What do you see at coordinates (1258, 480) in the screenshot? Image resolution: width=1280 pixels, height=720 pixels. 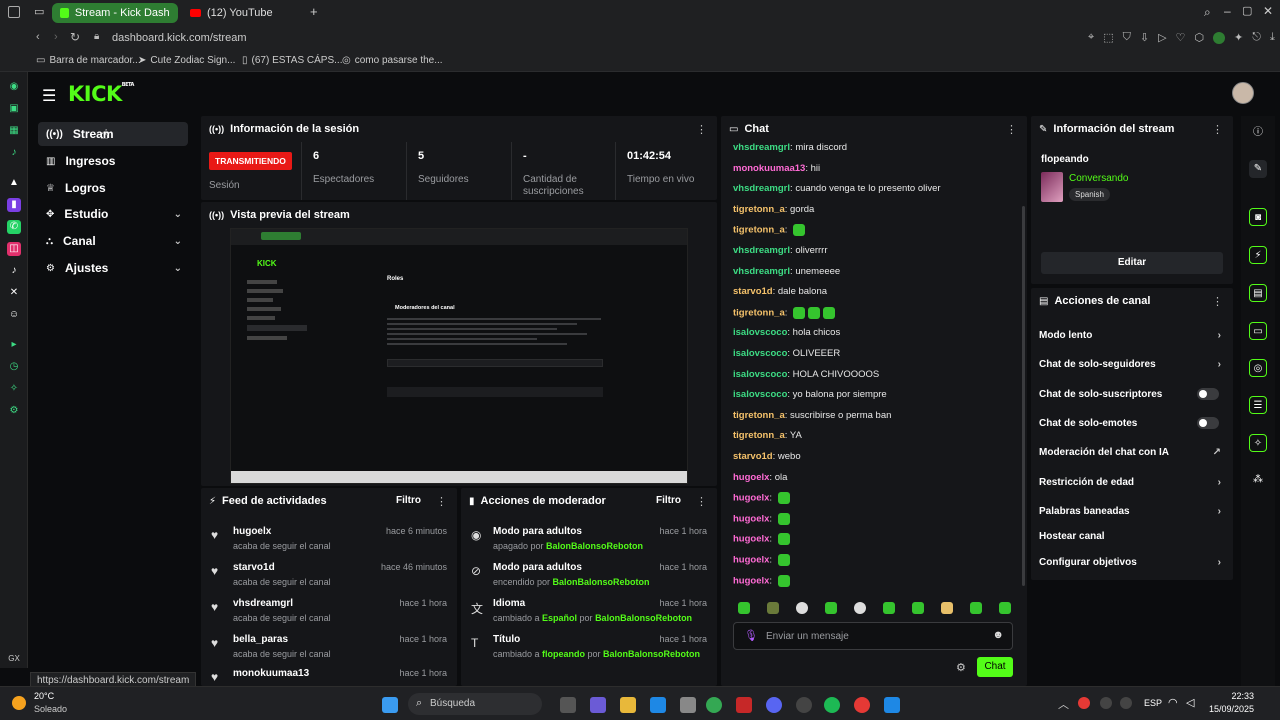 I see `share-nodes-icon: ⁂` at bounding box center [1258, 480].